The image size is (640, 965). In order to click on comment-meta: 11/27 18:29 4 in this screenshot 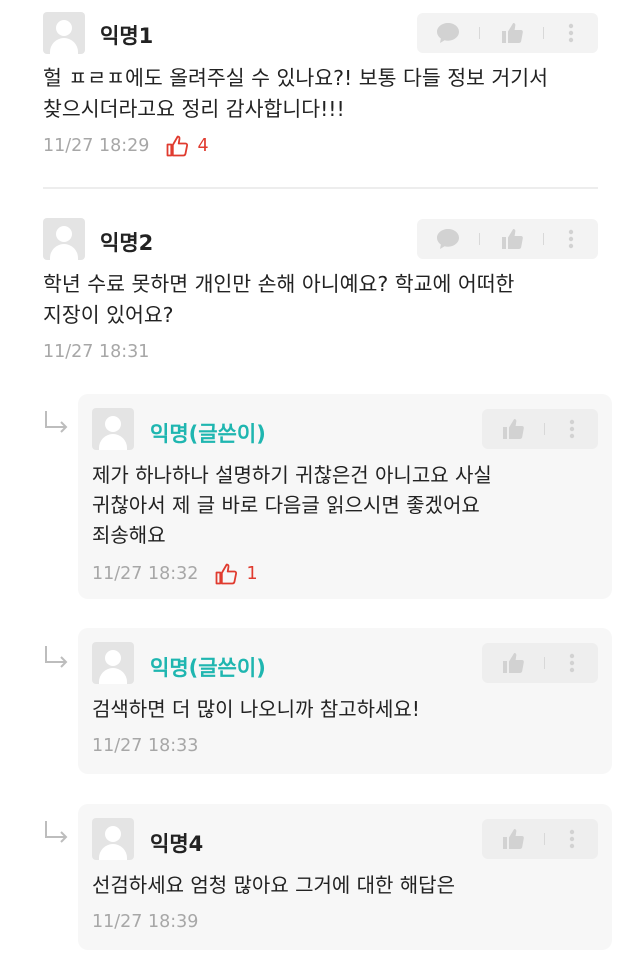, I will do `click(126, 146)`.